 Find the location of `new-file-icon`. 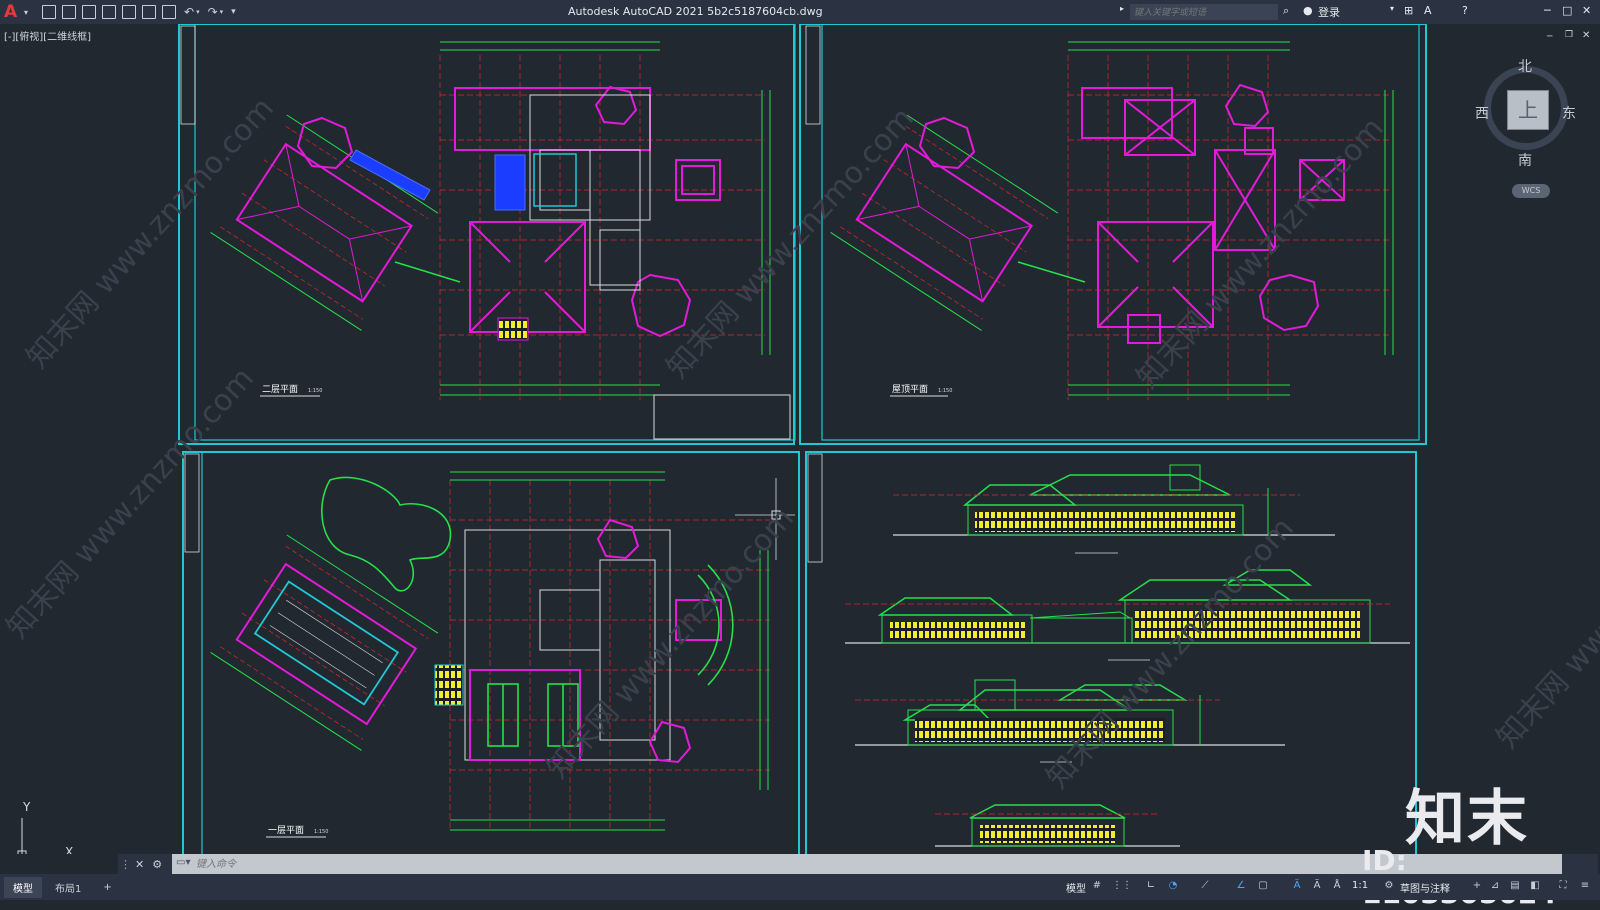

new-file-icon is located at coordinates (49, 12).